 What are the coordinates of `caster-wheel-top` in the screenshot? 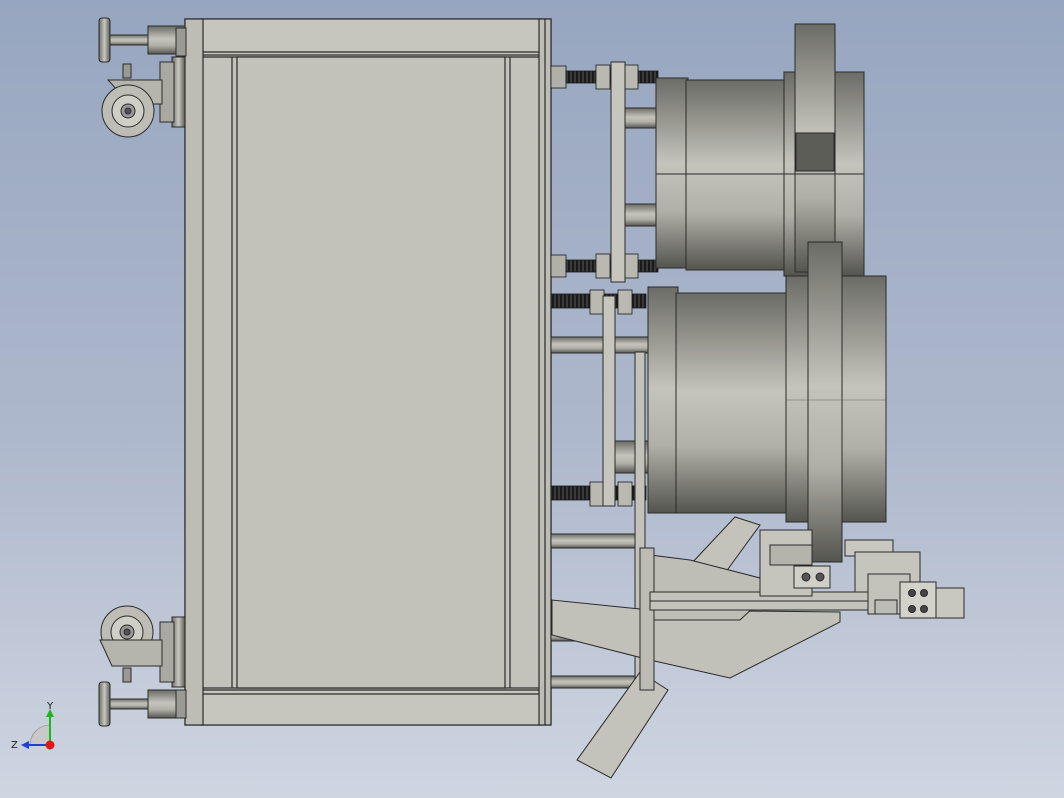 It's located at (143, 97).